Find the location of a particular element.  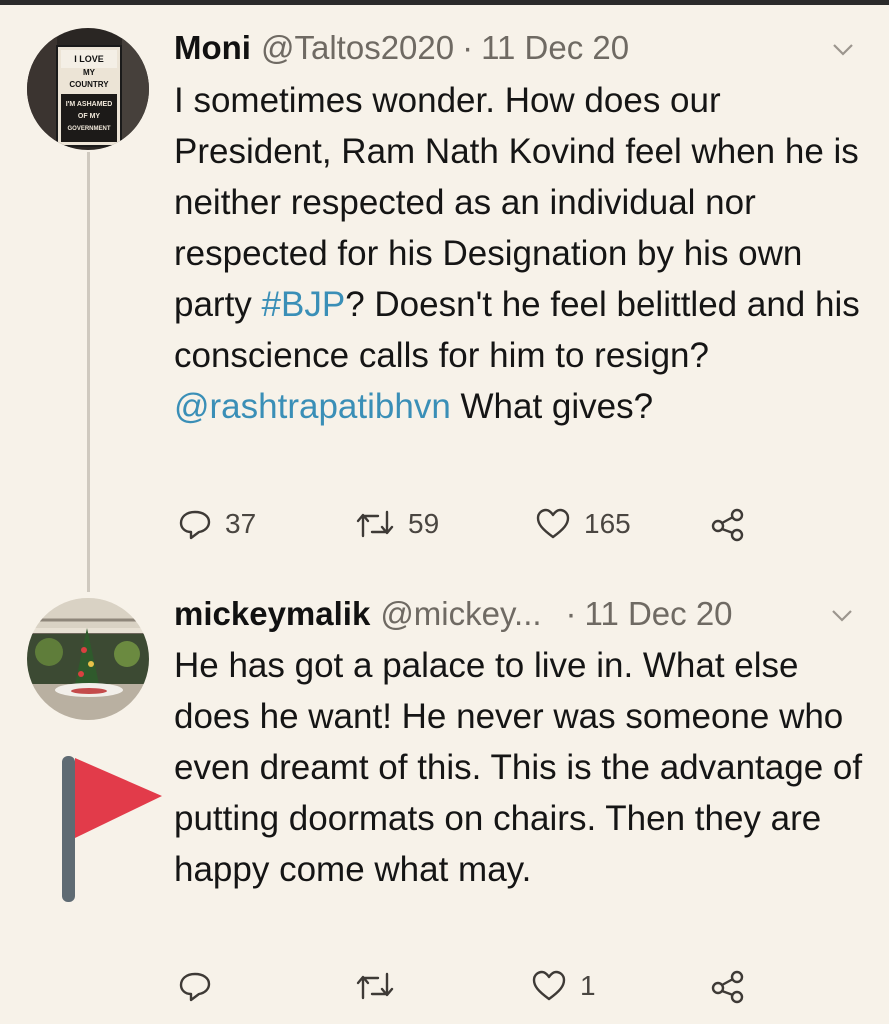

reply-button is located at coordinates (201, 986).